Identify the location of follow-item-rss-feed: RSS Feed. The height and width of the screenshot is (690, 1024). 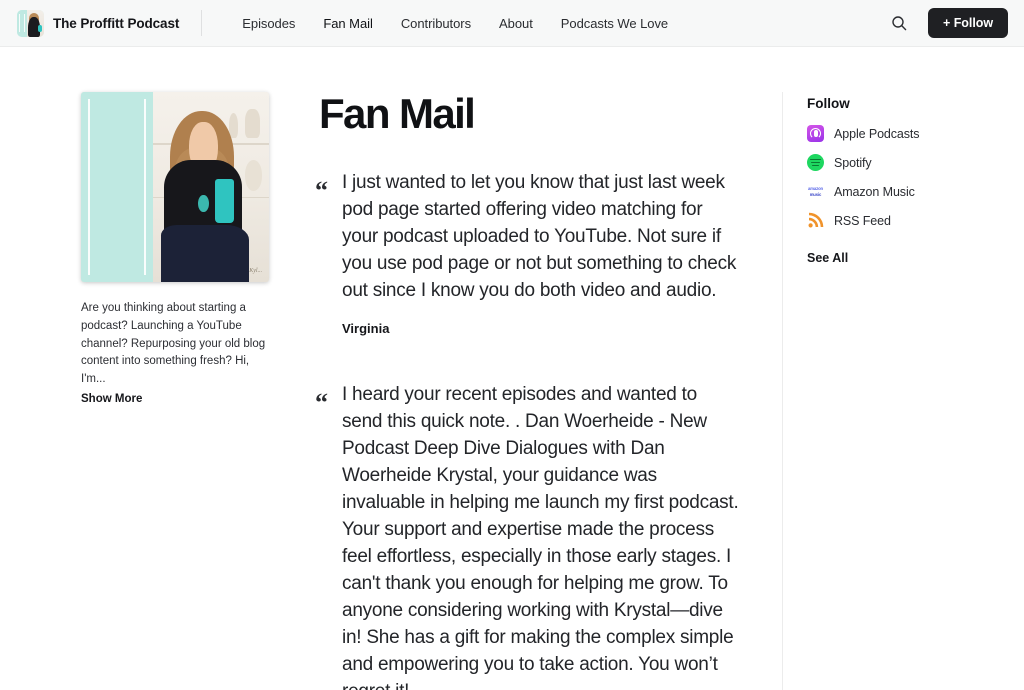
(915, 220).